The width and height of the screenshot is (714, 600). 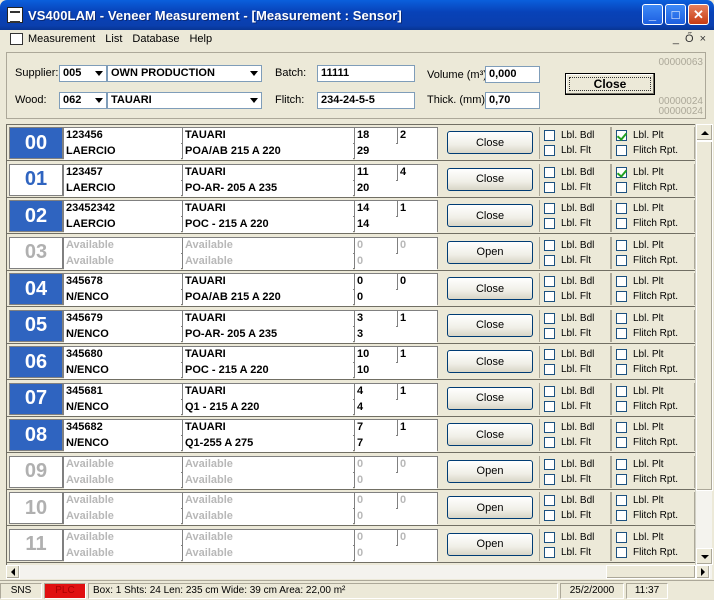 I want to click on slot-number: 04, so click(x=36, y=289).